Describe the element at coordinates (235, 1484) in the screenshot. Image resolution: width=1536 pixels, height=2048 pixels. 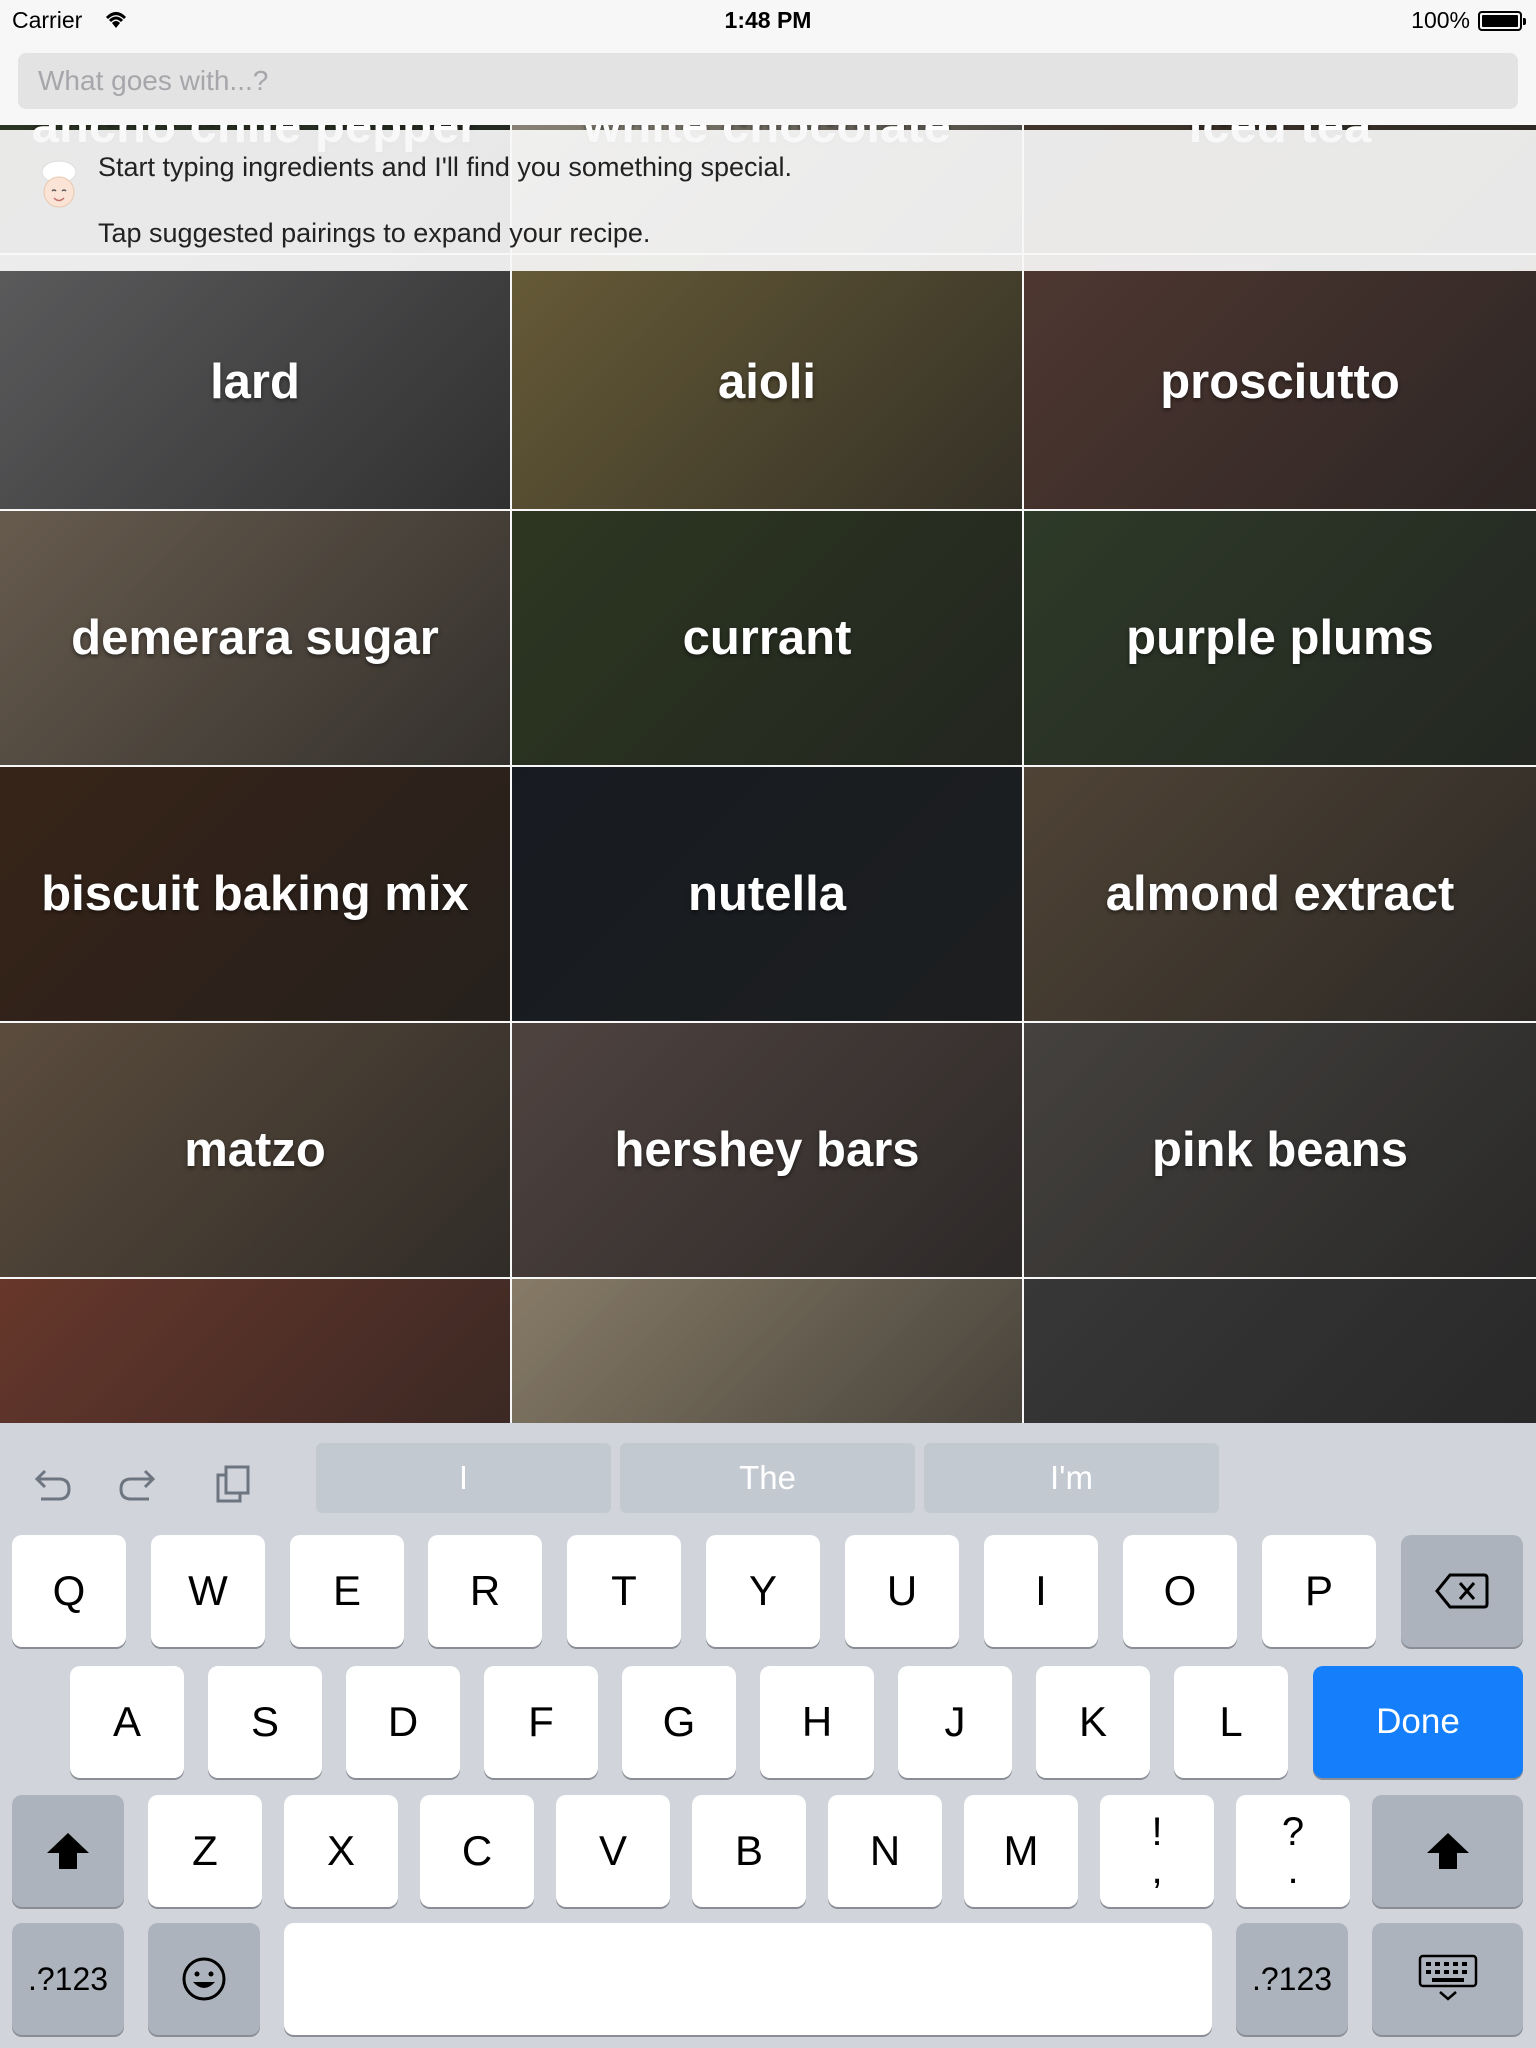
I see `paste-icon` at that location.